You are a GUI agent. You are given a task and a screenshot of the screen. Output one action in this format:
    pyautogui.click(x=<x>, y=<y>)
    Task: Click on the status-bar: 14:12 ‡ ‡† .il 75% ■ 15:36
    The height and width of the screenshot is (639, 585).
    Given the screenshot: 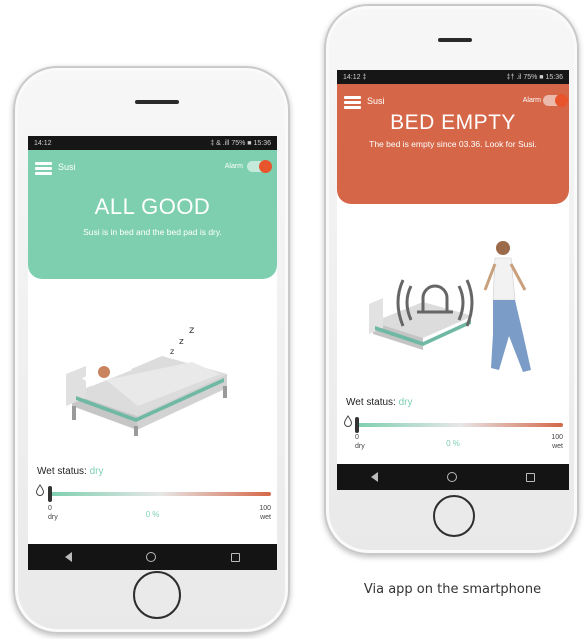 What is the action you would take?
    pyautogui.click(x=453, y=77)
    